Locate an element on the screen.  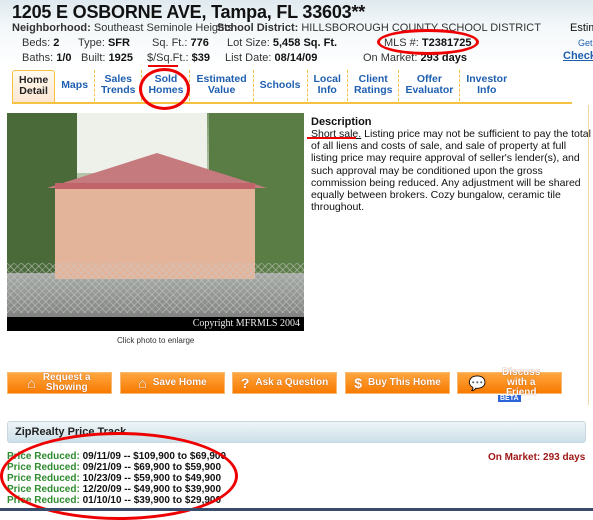
onmarket-label: On Market: is located at coordinates (390, 58).